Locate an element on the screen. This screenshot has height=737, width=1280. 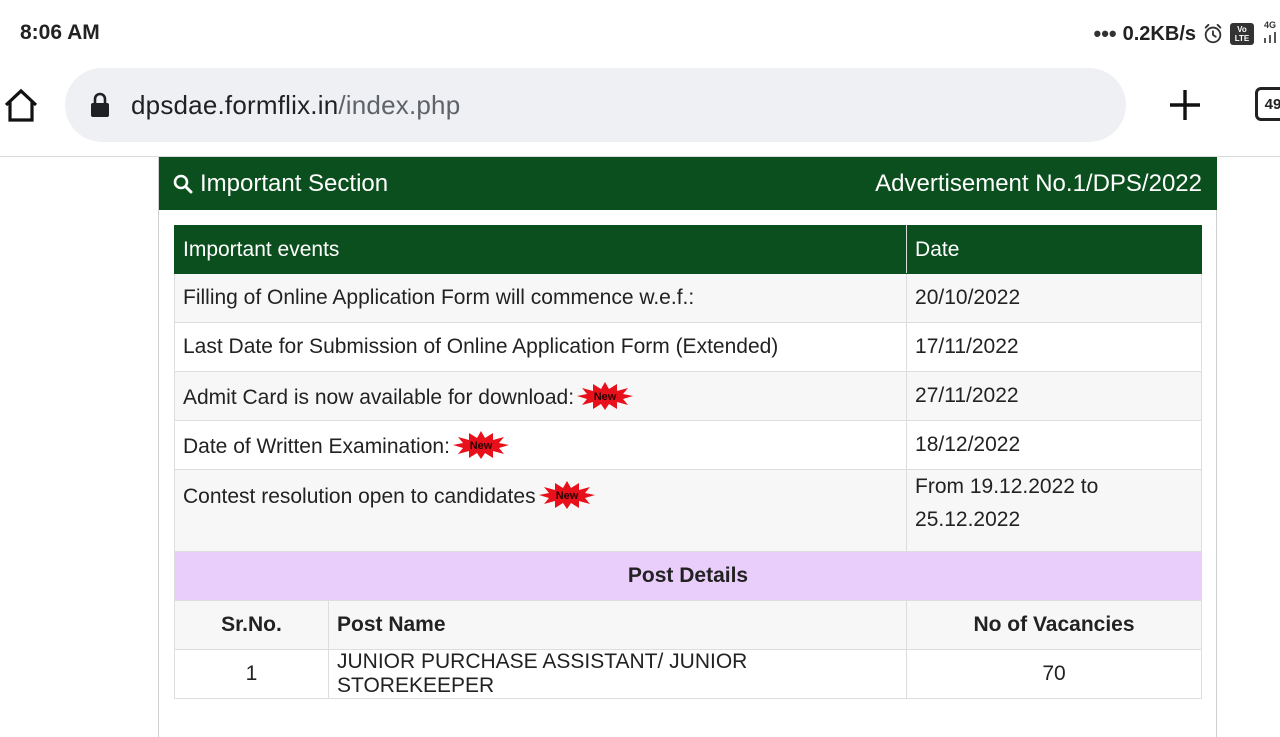
date-cell: 20/10/2022 is located at coordinates (1054, 298).